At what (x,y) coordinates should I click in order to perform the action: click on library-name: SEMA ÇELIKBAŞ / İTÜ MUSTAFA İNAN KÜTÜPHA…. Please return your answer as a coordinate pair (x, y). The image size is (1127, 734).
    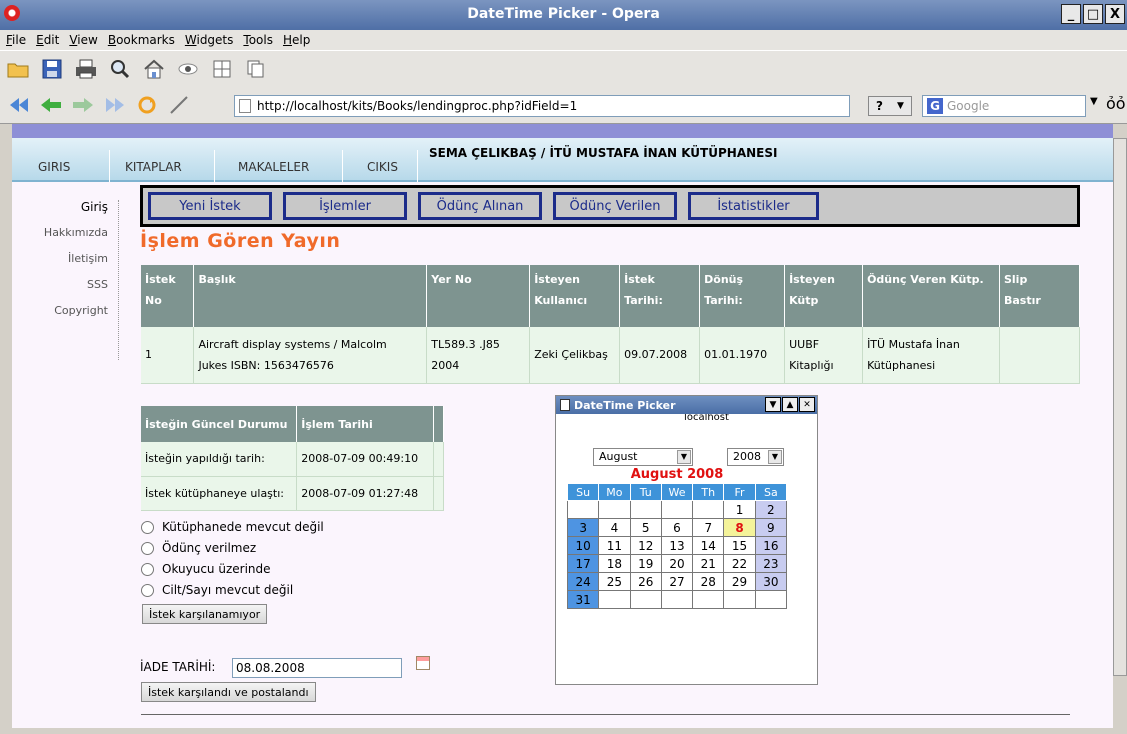
    Looking at the image, I should click on (603, 153).